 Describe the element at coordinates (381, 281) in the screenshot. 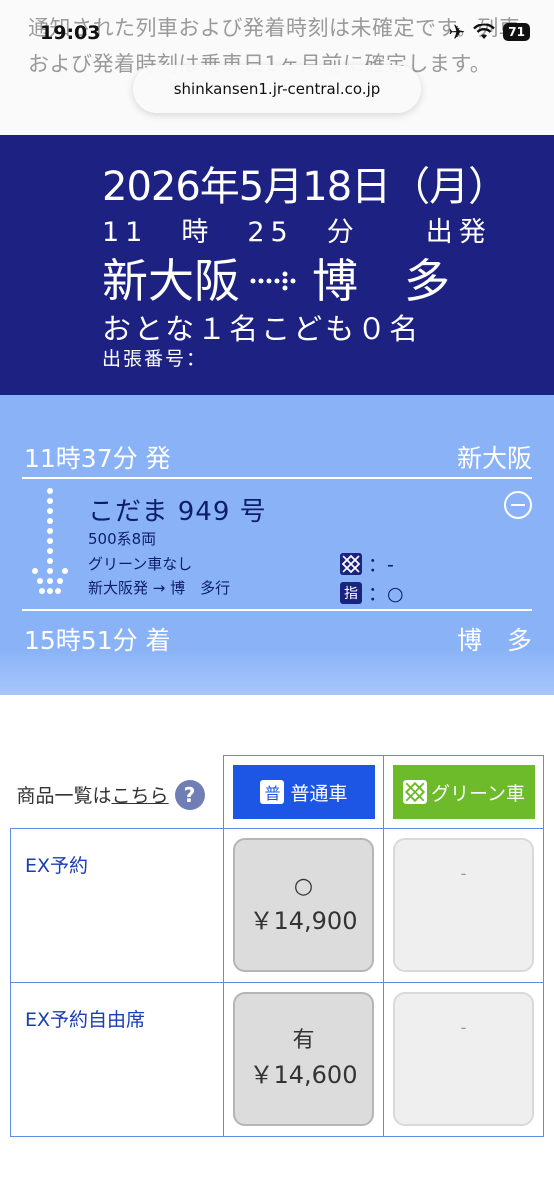

I see `to-station: 博 多` at that location.